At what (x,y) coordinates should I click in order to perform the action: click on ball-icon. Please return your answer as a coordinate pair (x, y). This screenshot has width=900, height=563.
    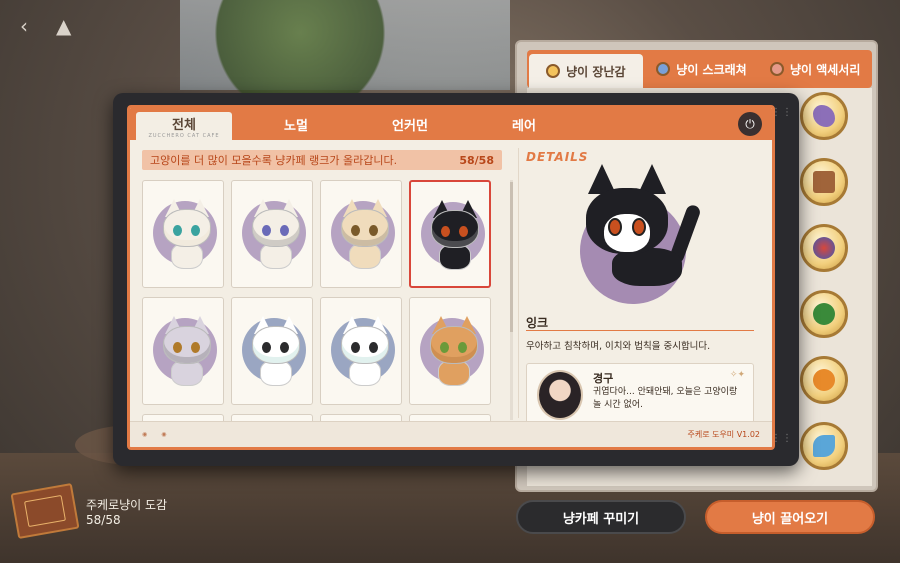
    Looking at the image, I should click on (824, 248).